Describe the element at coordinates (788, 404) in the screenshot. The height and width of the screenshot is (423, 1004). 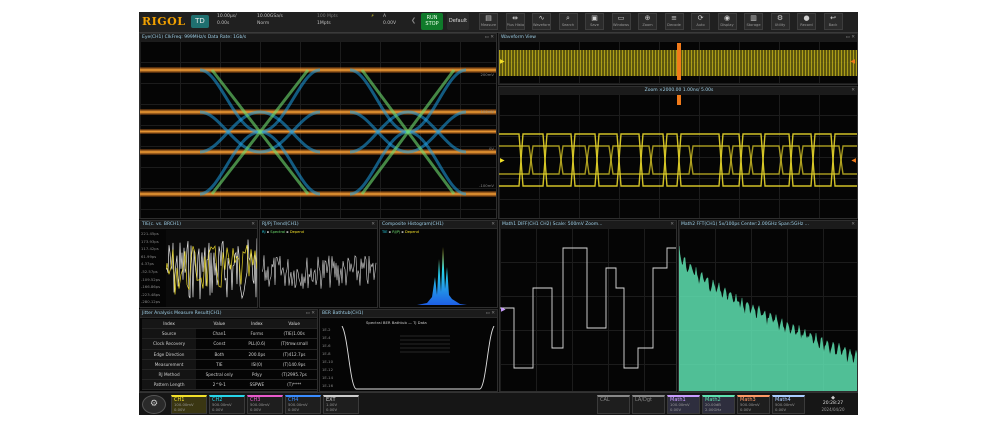
I see `math-math4-box: Math4 500.00mV 0.00V` at that location.